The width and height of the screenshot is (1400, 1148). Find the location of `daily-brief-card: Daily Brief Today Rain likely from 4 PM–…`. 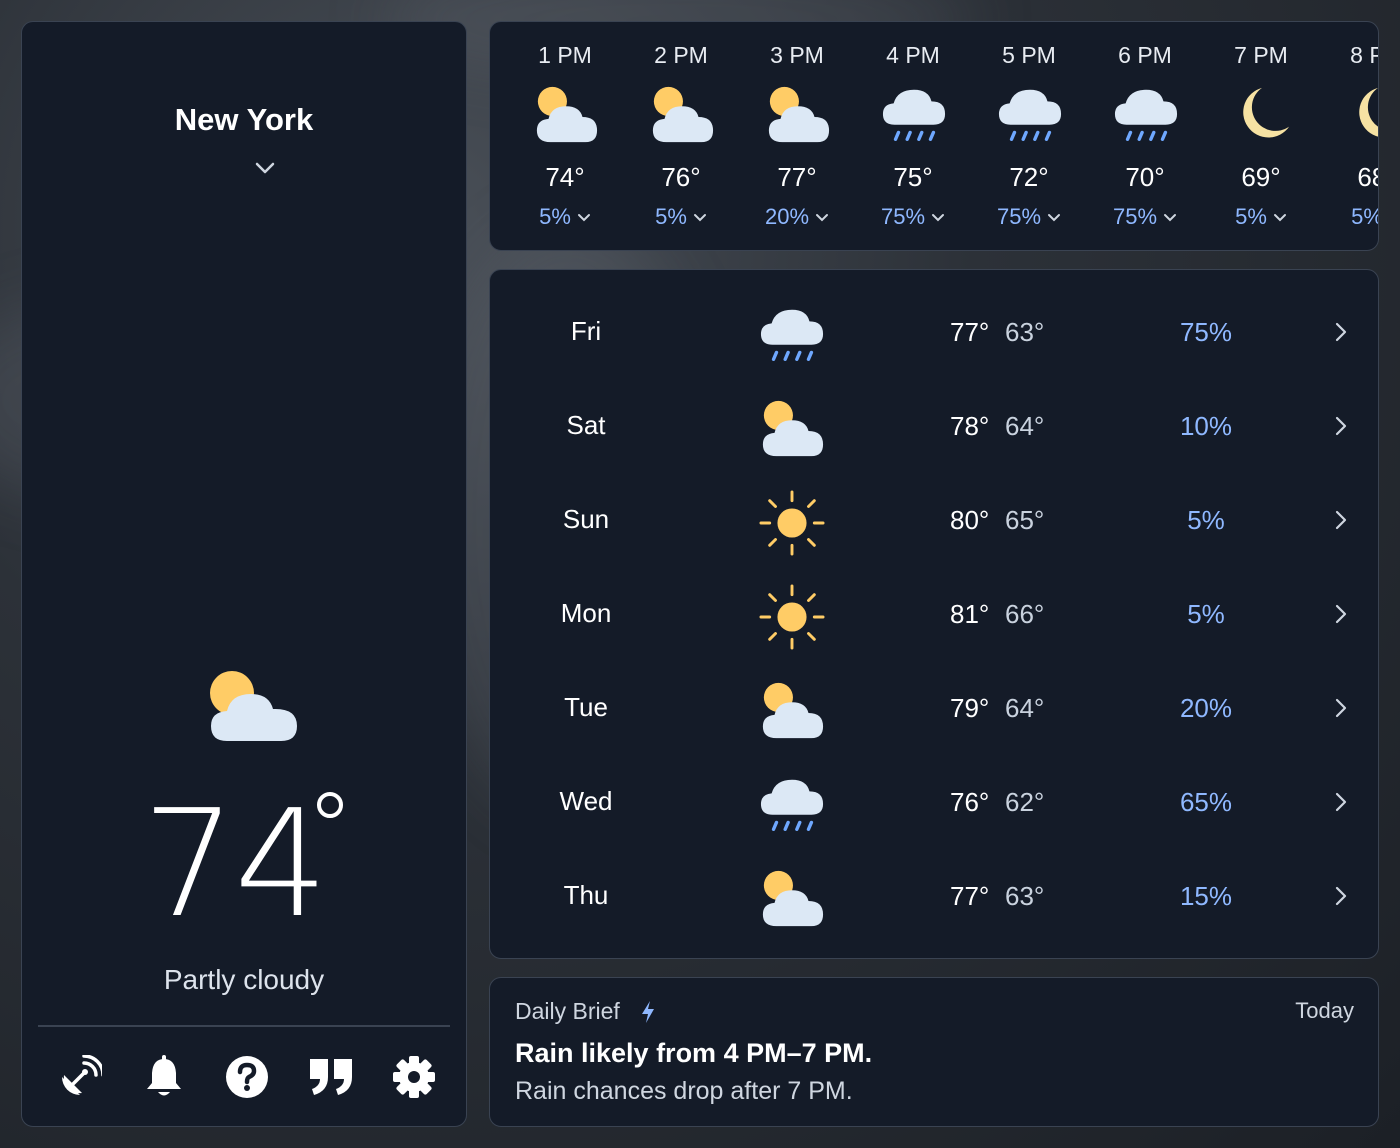

daily-brief-card: Daily Brief Today Rain likely from 4 PM–… is located at coordinates (934, 1052).